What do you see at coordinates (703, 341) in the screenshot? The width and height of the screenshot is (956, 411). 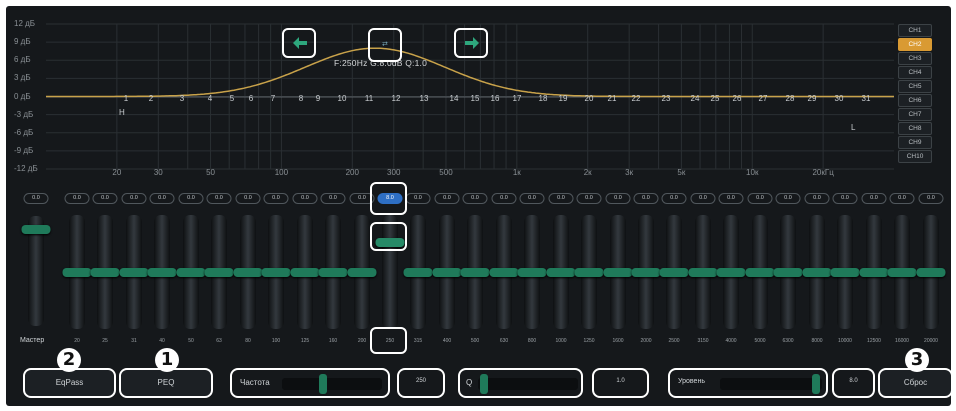 I see `band-freq-label: 3150` at bounding box center [703, 341].